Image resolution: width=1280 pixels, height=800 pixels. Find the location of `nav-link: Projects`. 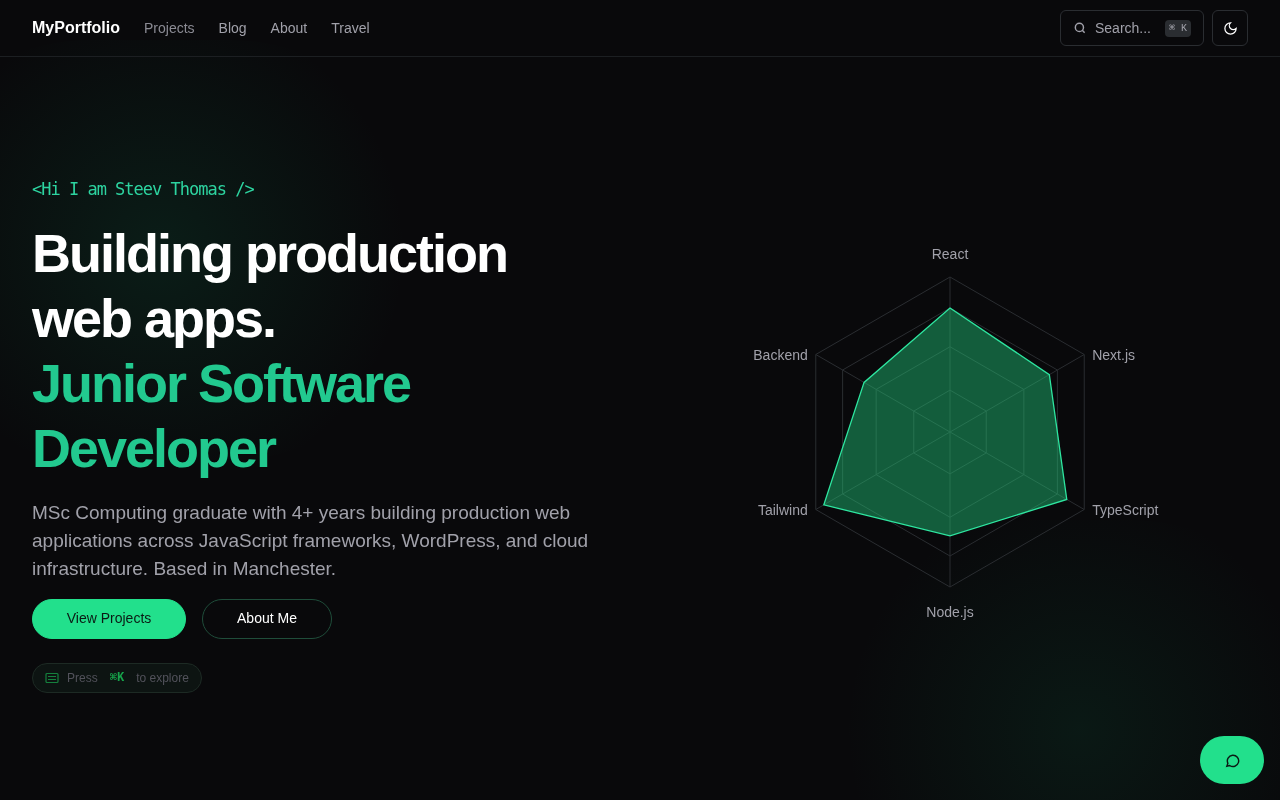

nav-link: Projects is located at coordinates (169, 28).